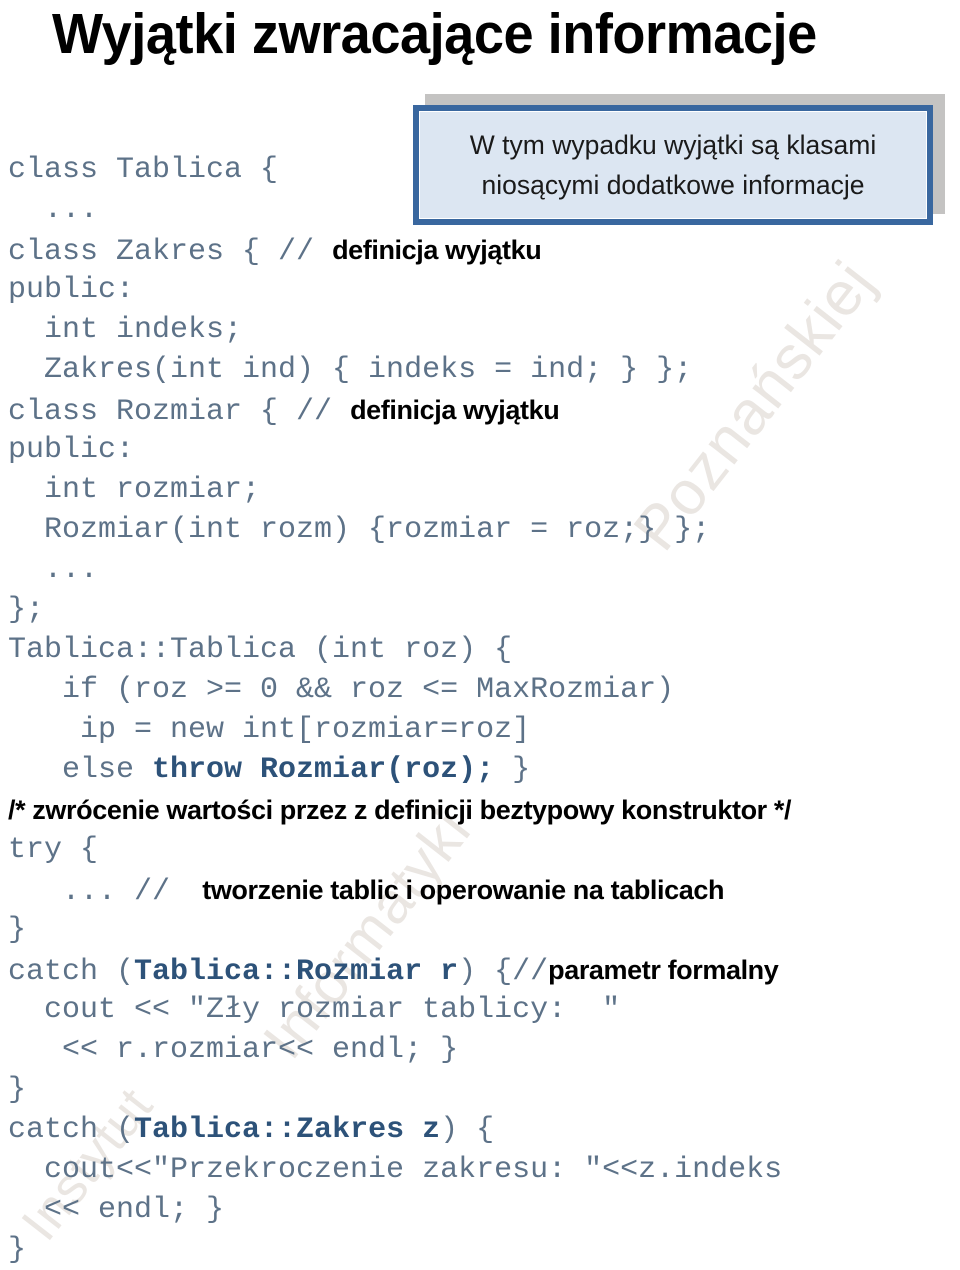 This screenshot has width=960, height=1270. I want to click on page-title: Wyjątki zwracające informacje, so click(434, 34).